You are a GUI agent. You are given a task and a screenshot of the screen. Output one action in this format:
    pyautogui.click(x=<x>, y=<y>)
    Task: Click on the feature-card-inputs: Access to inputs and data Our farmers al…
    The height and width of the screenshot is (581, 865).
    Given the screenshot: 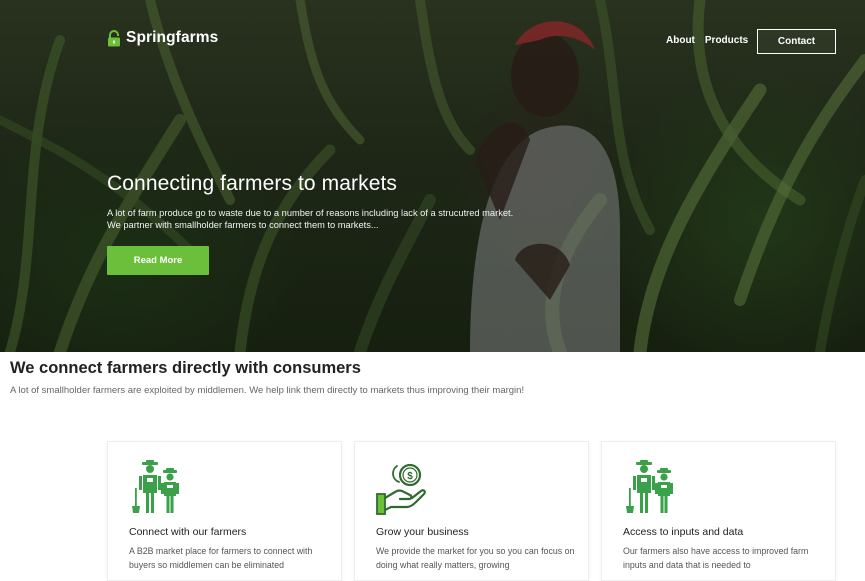 What is the action you would take?
    pyautogui.click(x=718, y=511)
    